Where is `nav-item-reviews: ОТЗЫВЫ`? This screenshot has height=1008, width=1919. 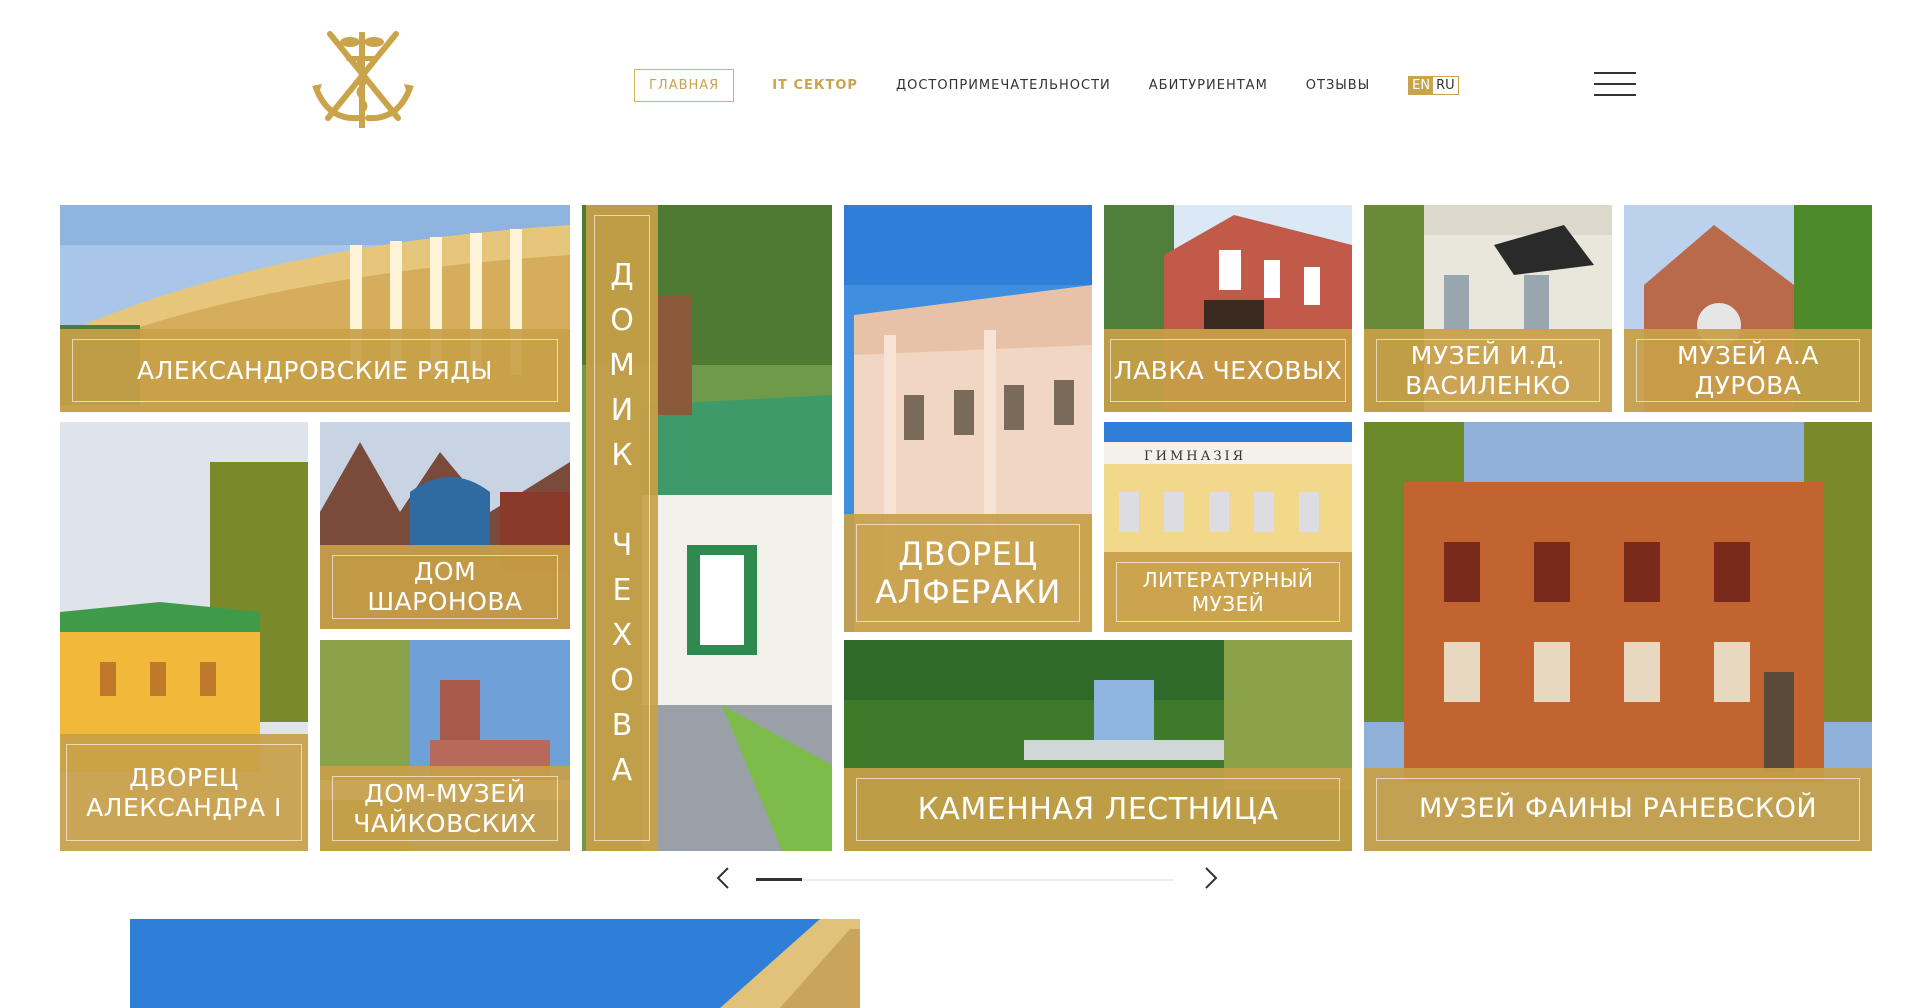 nav-item-reviews: ОТЗЫВЫ is located at coordinates (1338, 85).